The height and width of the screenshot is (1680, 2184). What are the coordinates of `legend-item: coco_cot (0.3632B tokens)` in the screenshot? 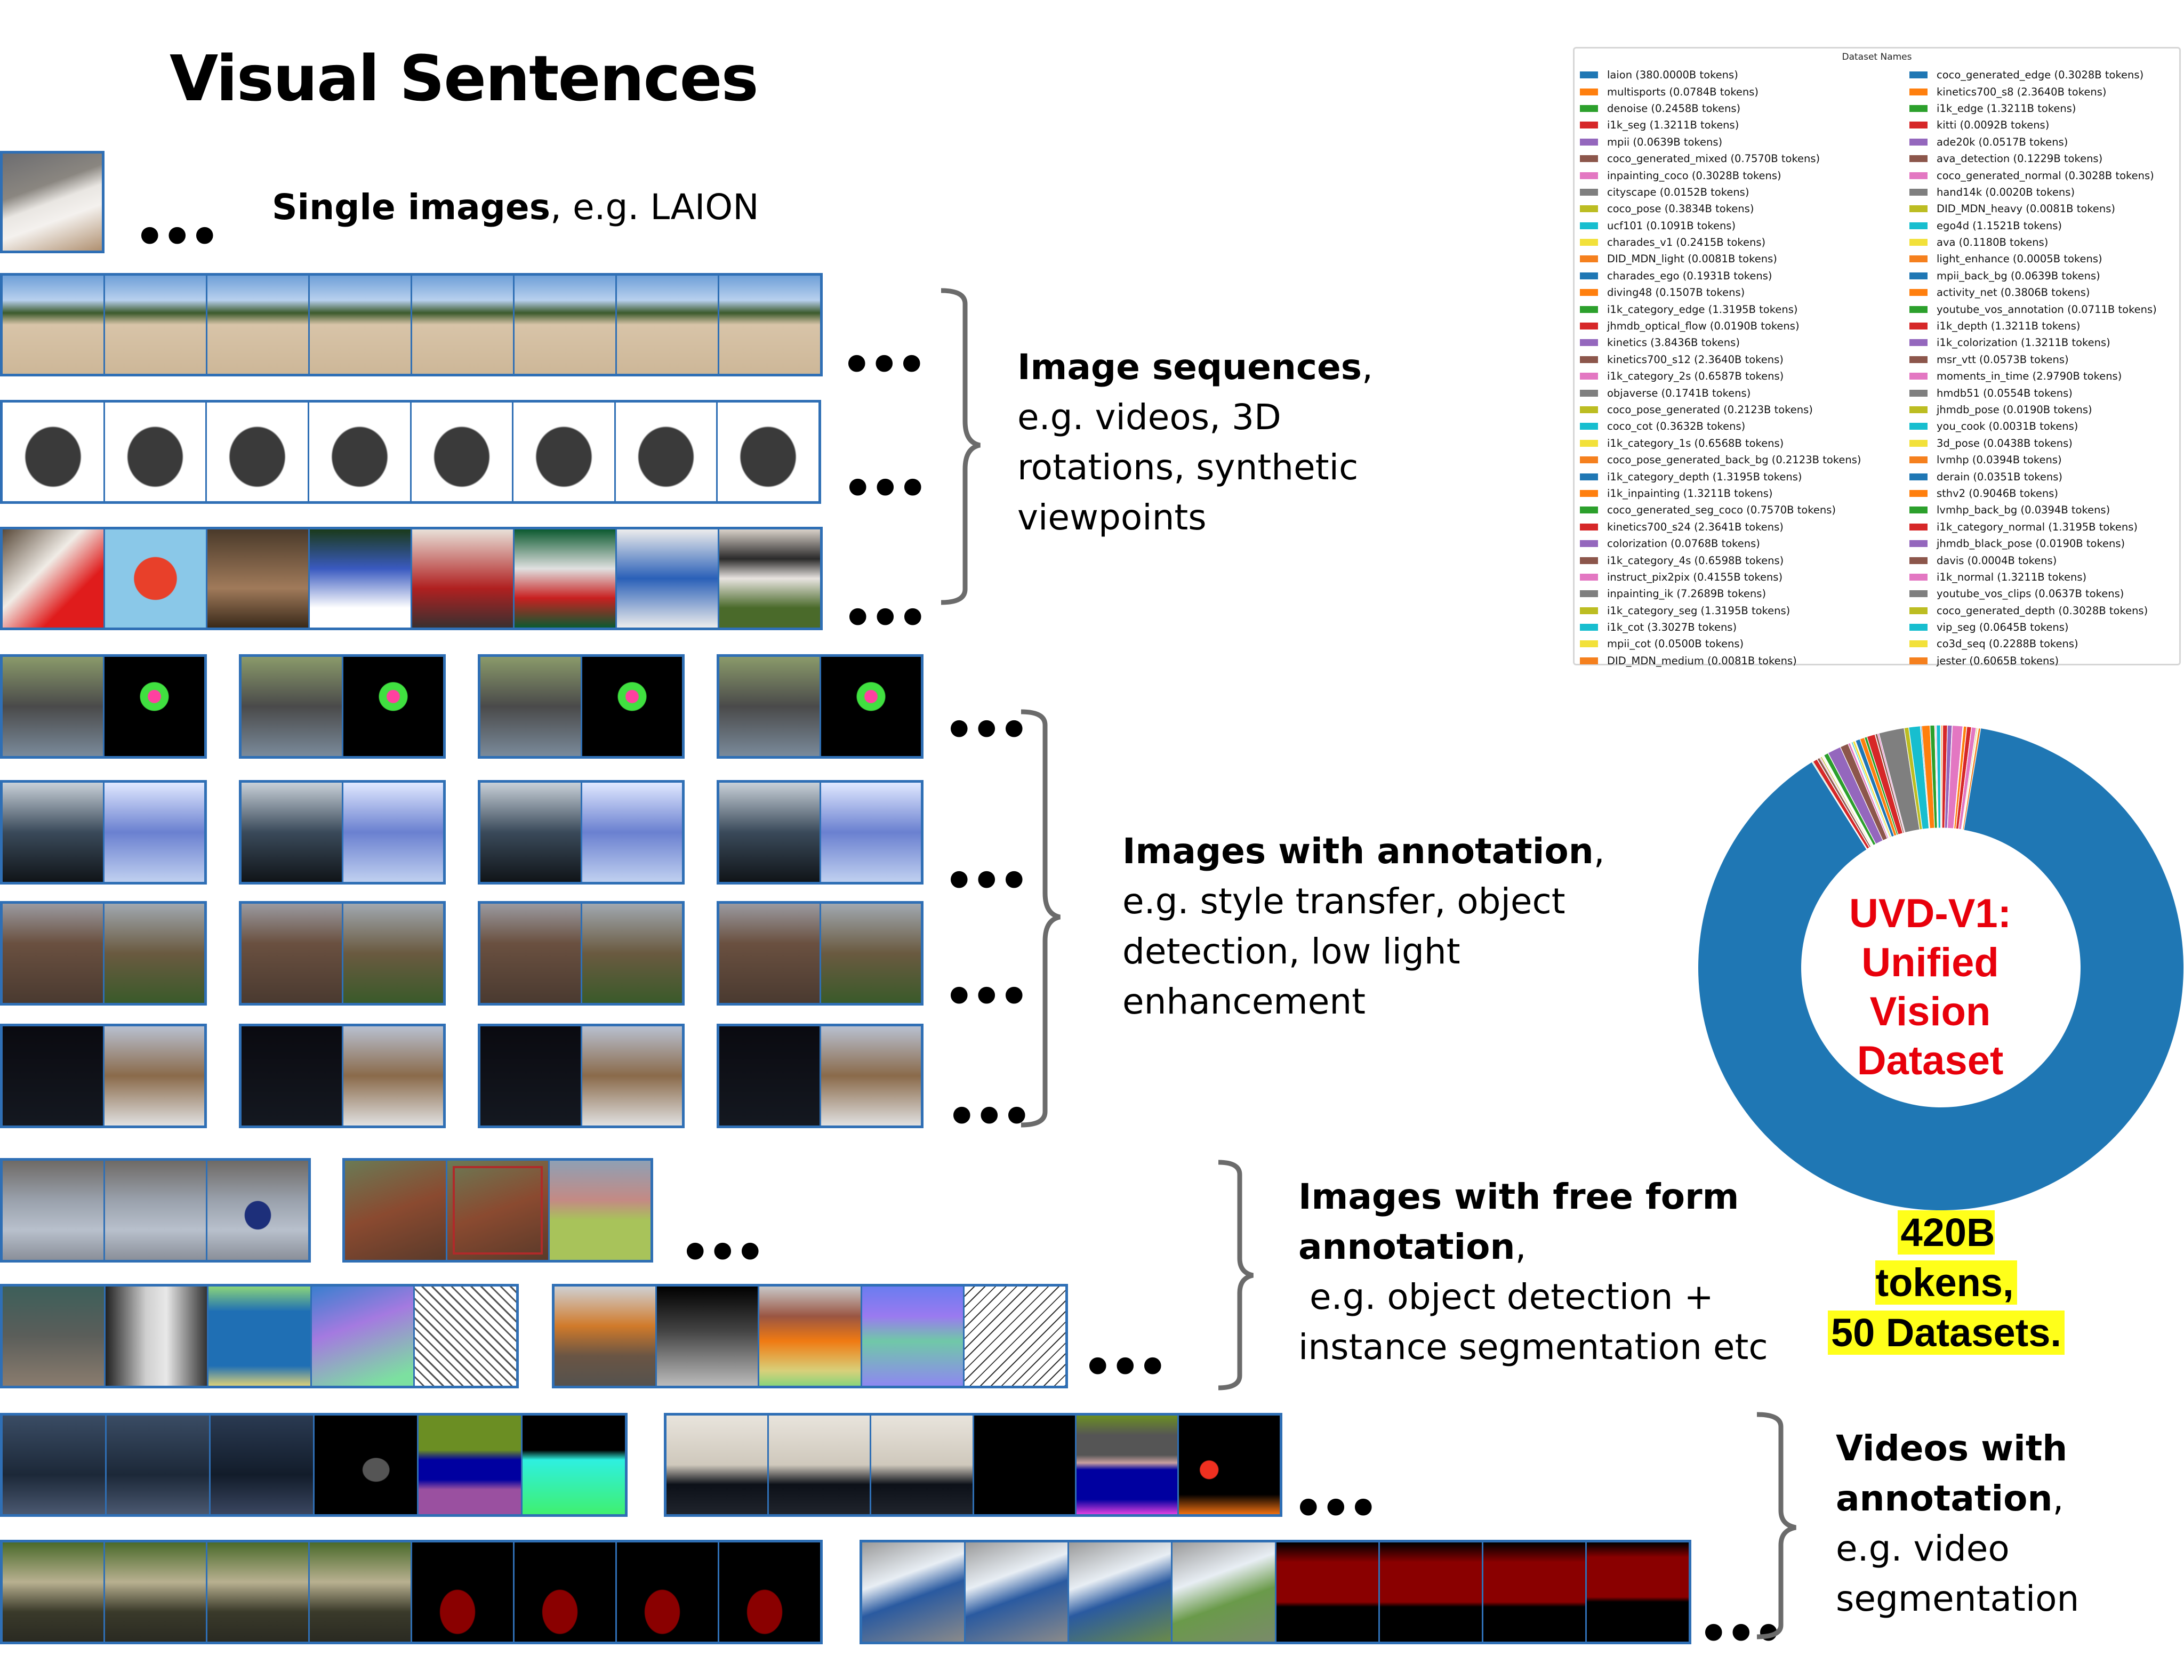 It's located at (1720, 426).